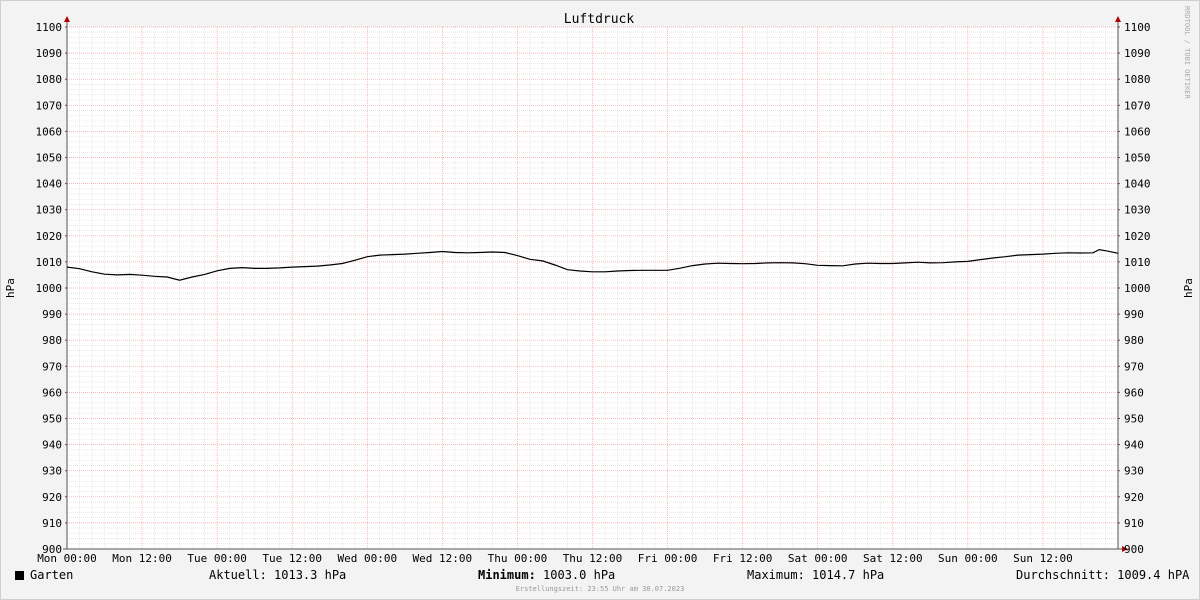  I want to click on y-tick-label-left: 1090, so click(49, 53).